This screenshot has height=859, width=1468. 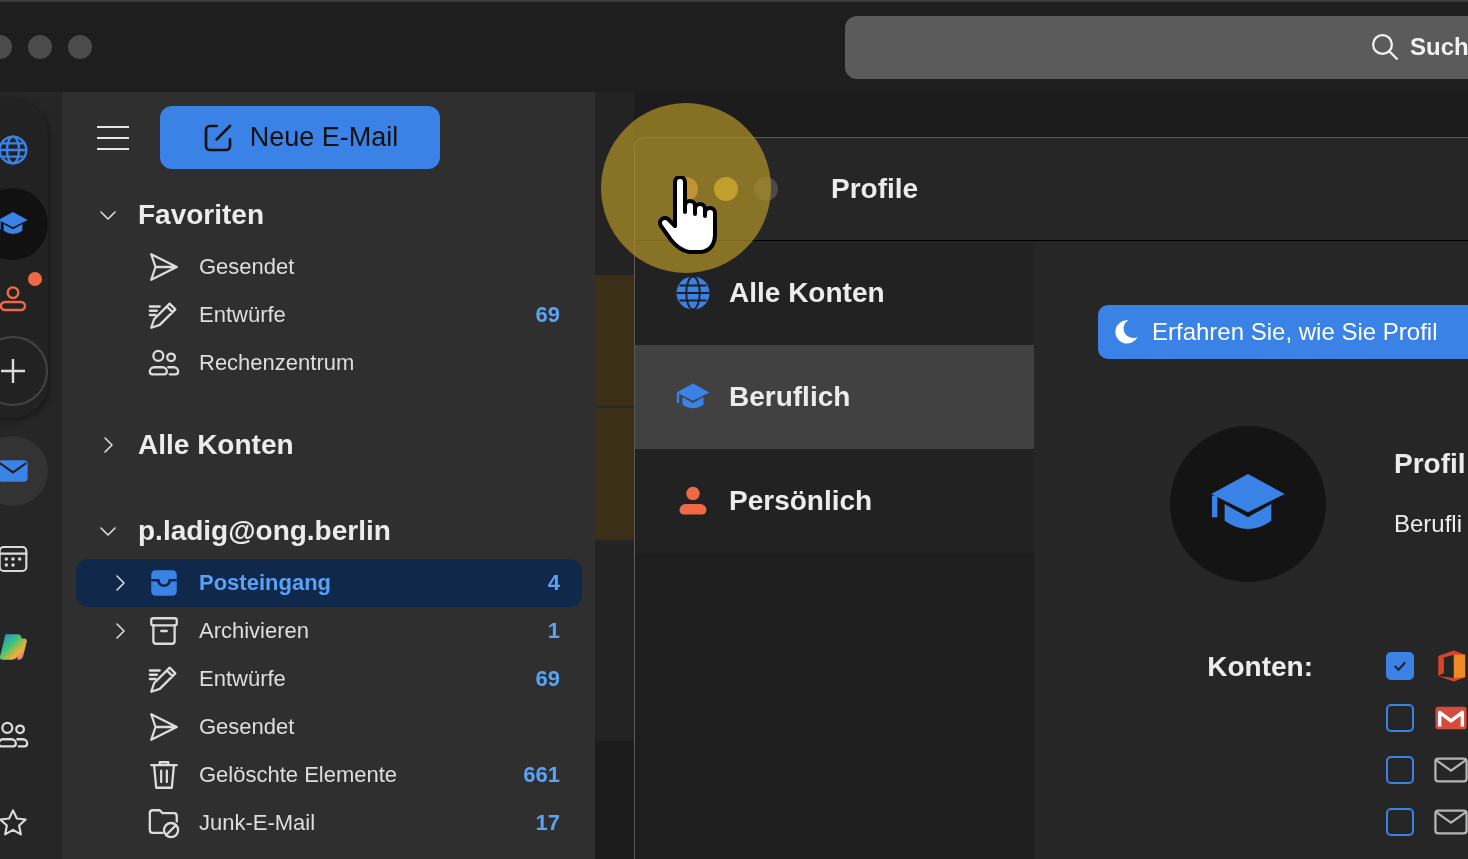 I want to click on profile-item: Beruflich, so click(x=834, y=397).